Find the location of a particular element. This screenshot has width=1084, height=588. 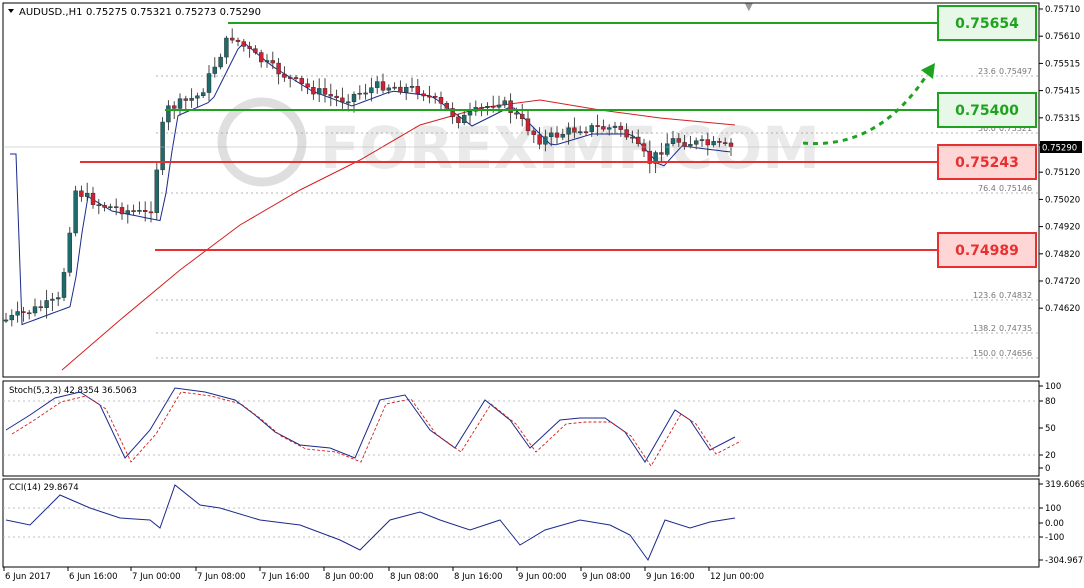

fib-value-label: 0.74832 is located at coordinates (1015, 295).